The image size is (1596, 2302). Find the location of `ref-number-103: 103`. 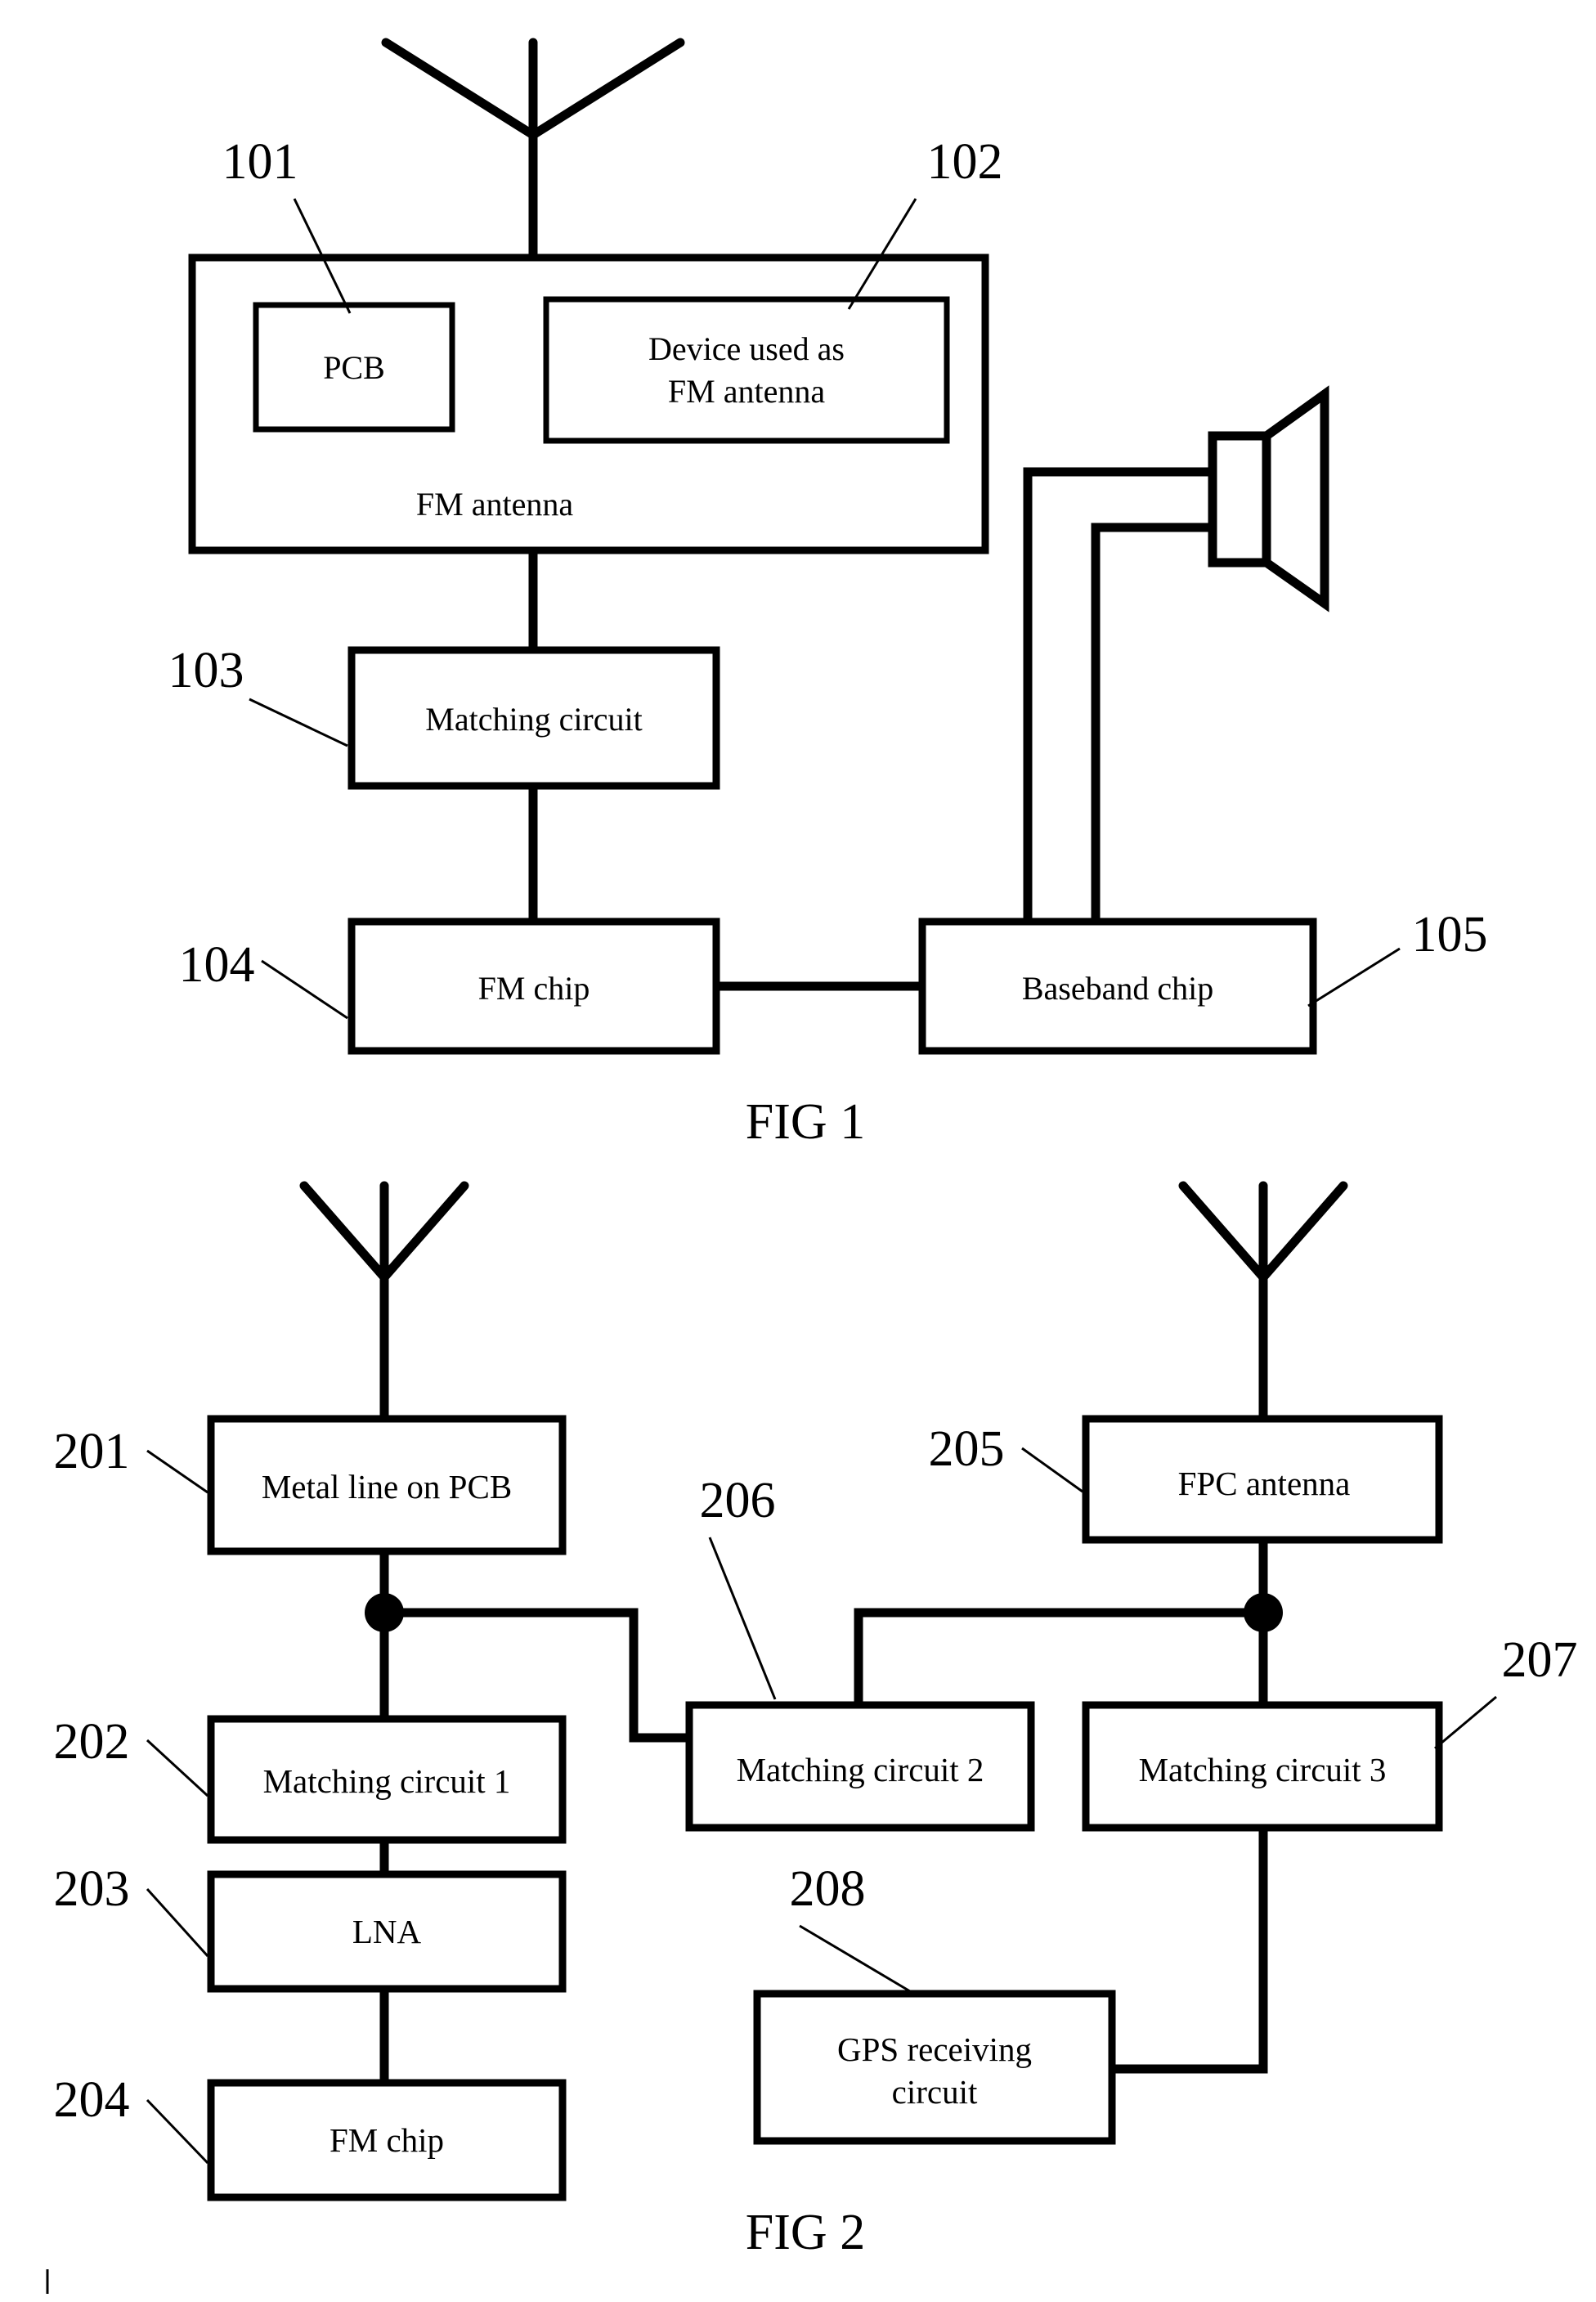

ref-number-103: 103 is located at coordinates (206, 670).